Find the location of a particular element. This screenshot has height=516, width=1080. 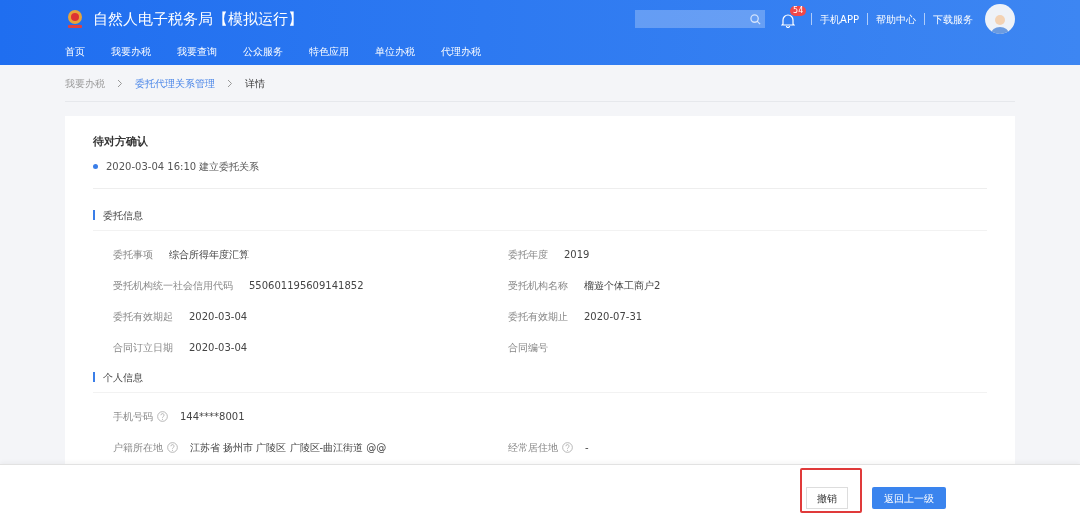

nav-item: 我要办税 is located at coordinates (131, 51).